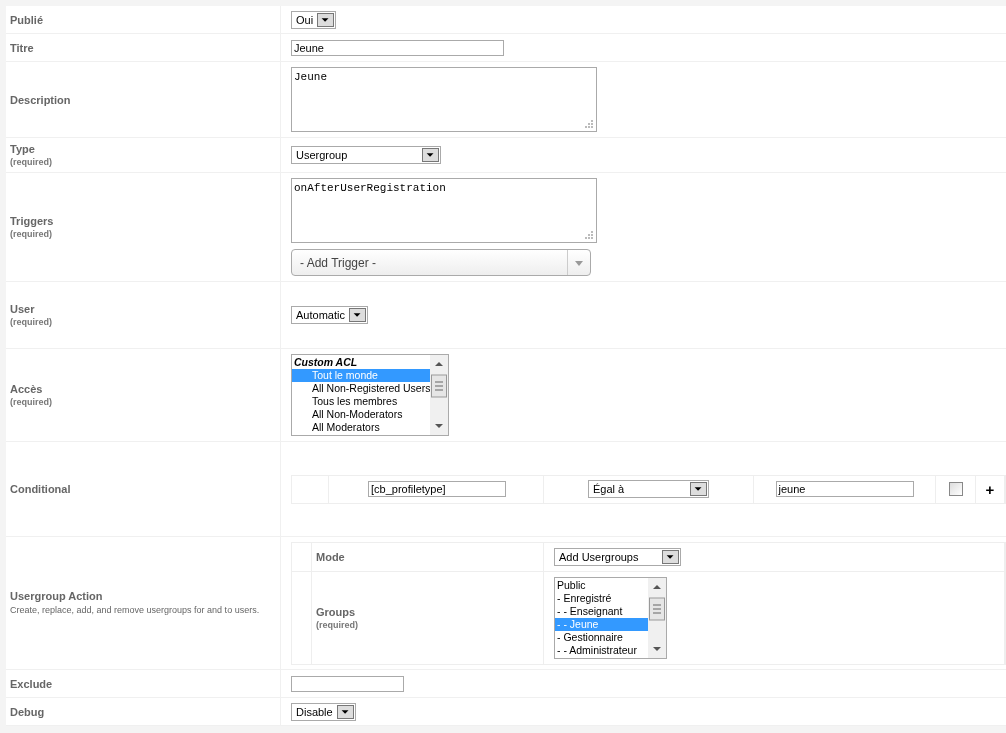 The width and height of the screenshot is (1006, 733). Describe the element at coordinates (955, 489) in the screenshot. I see `checkbox` at that location.